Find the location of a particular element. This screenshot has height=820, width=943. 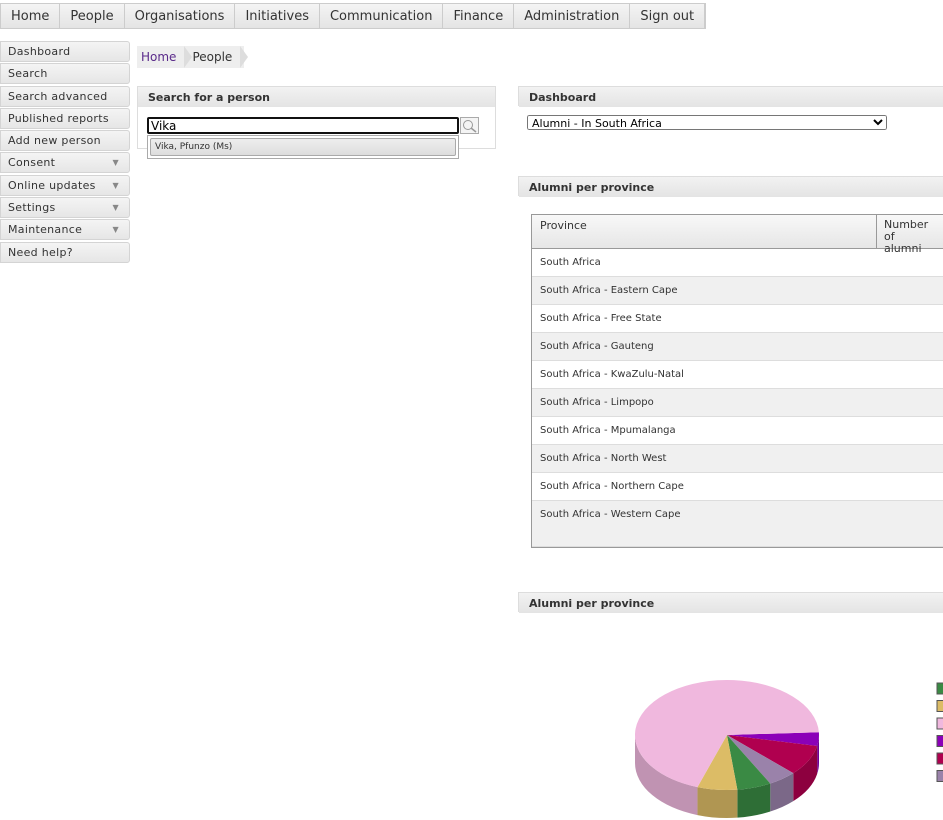

nav-organisations: Organisations is located at coordinates (180, 16).